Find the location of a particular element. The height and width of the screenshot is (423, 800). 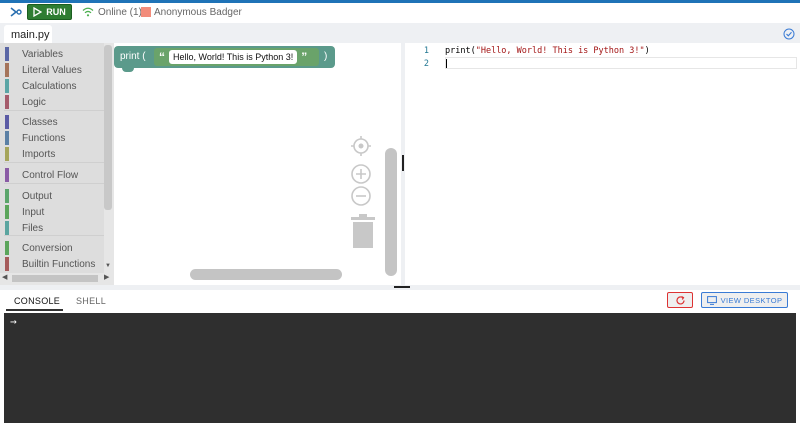

code-function-end: ) is located at coordinates (647, 51).